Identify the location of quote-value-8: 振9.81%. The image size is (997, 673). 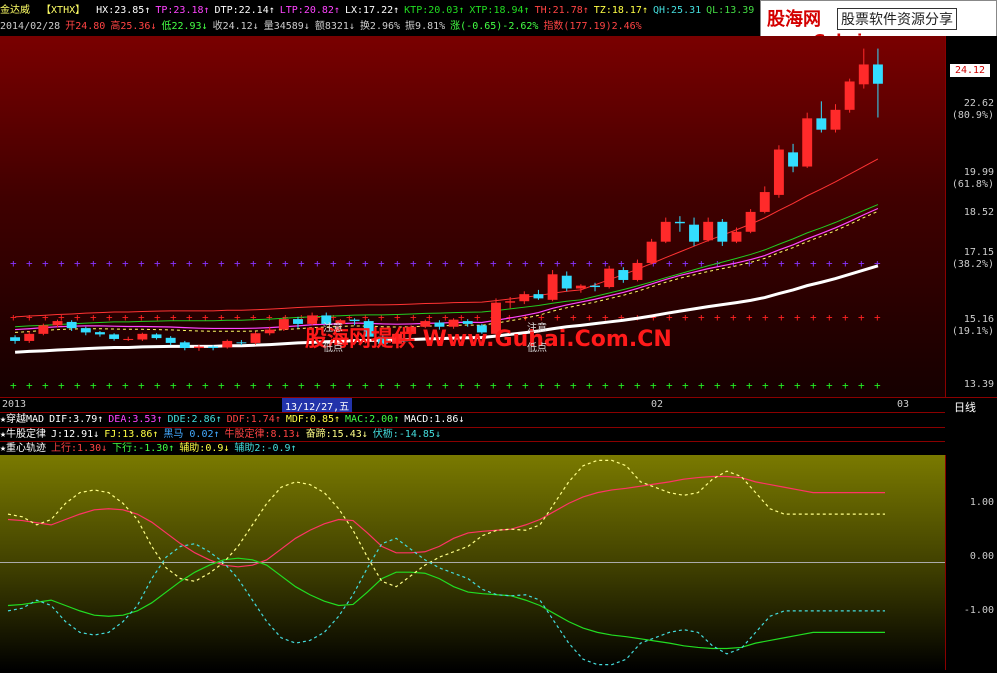
(425, 26).